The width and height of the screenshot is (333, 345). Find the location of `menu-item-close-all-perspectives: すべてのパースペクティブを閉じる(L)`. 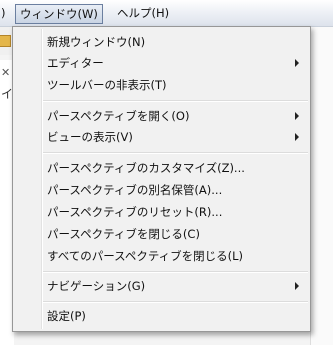

menu-item-close-all-perspectives: すべてのパースペクティブを閉じる(L) is located at coordinates (161, 256).